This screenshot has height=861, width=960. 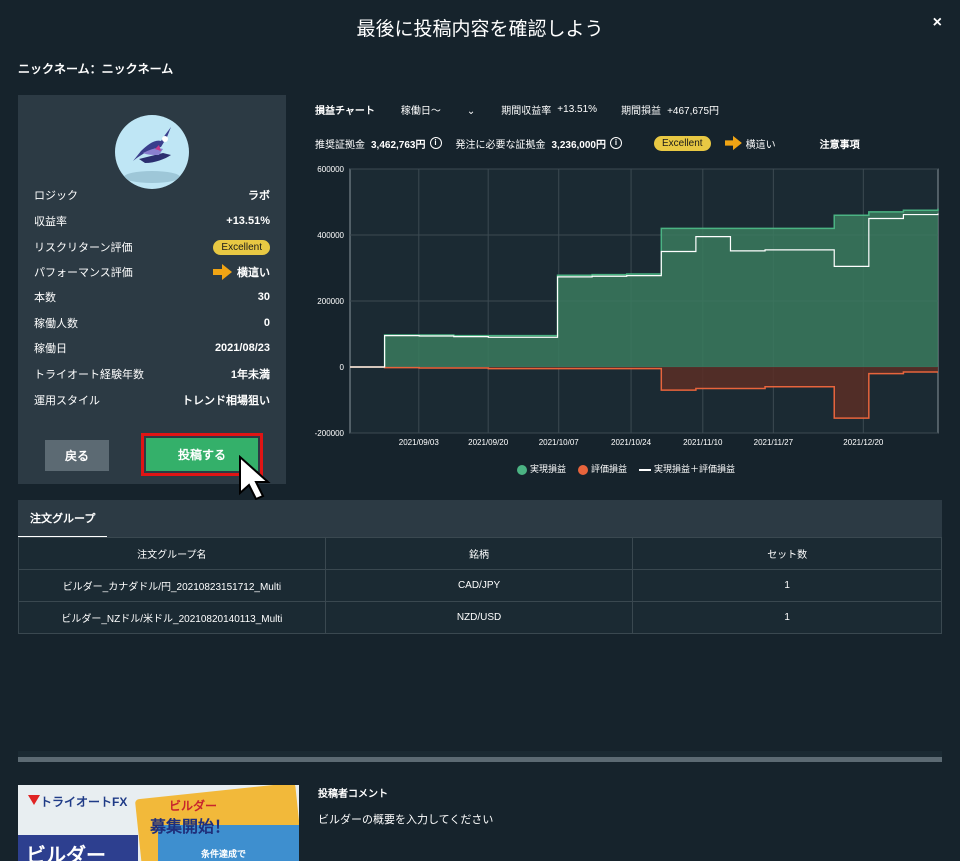 What do you see at coordinates (193, 806) in the screenshot?
I see `banner-headline-1: ビルダー` at bounding box center [193, 806].